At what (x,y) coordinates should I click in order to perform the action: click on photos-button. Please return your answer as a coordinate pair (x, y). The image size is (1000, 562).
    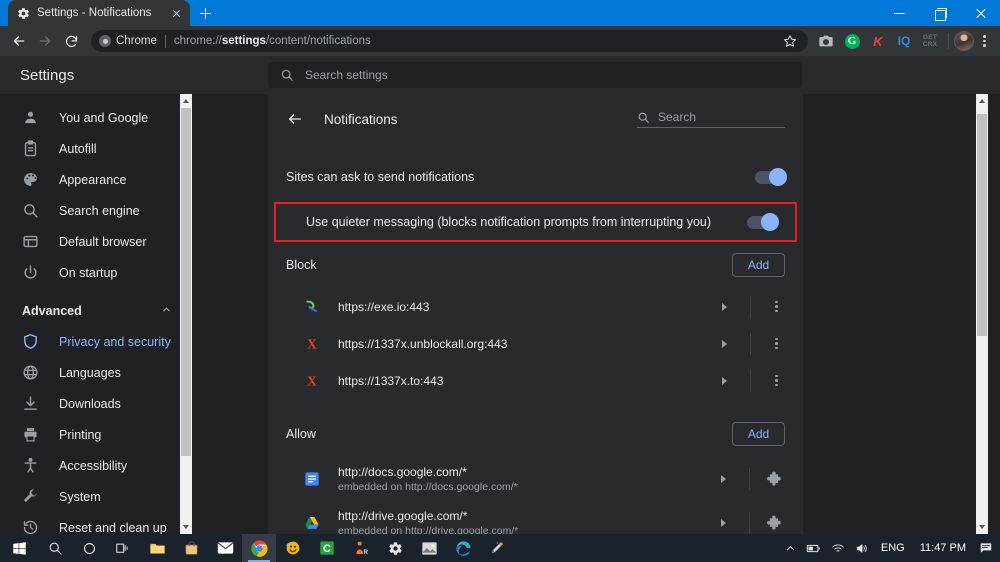
    Looking at the image, I should click on (429, 548).